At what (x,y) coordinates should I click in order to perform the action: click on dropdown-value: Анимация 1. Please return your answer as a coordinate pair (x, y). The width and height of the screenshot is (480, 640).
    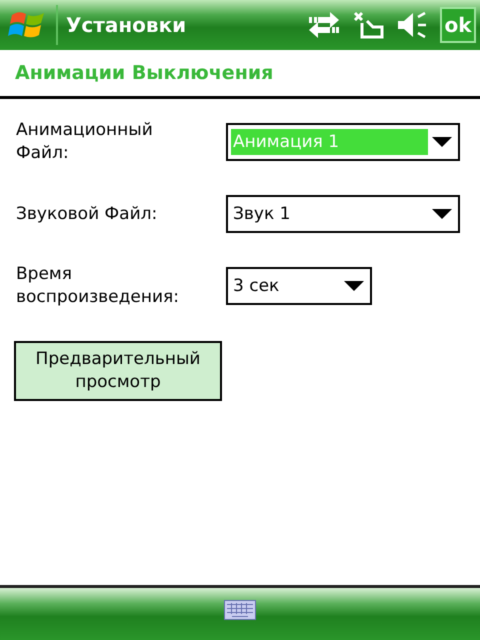
    Looking at the image, I should click on (329, 142).